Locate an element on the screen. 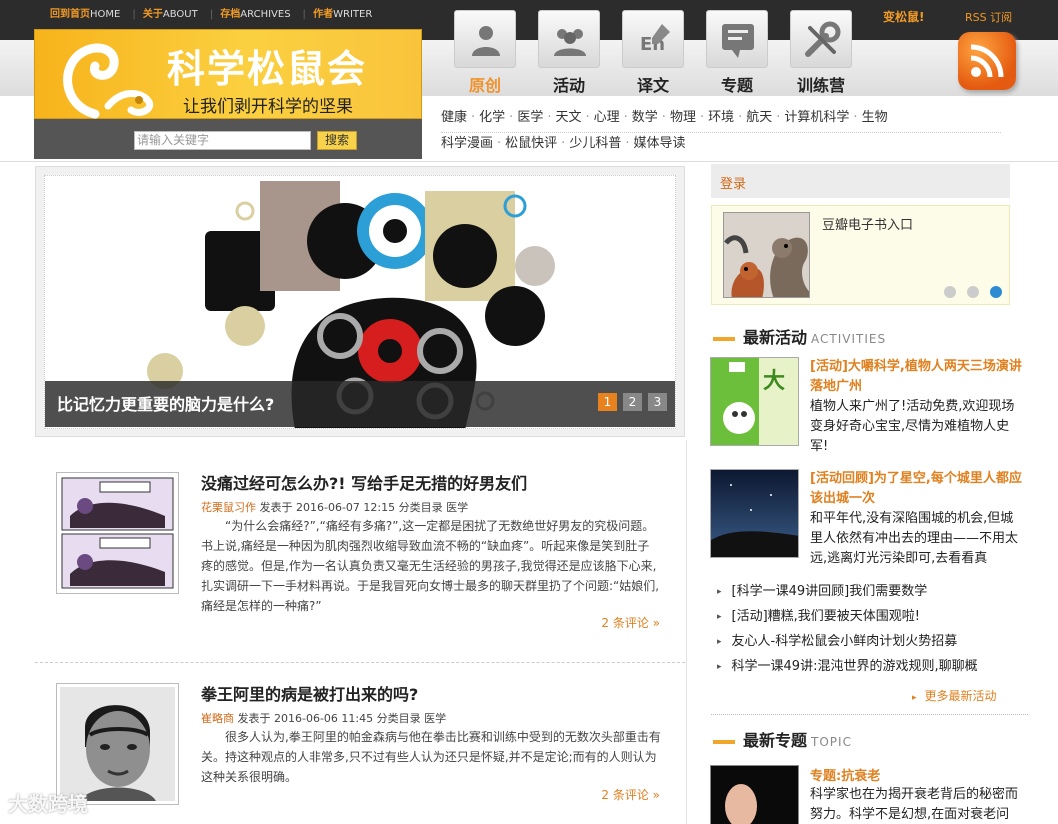 This screenshot has height=824, width=1058. nav-item-topic: 专题 is located at coordinates (737, 53).